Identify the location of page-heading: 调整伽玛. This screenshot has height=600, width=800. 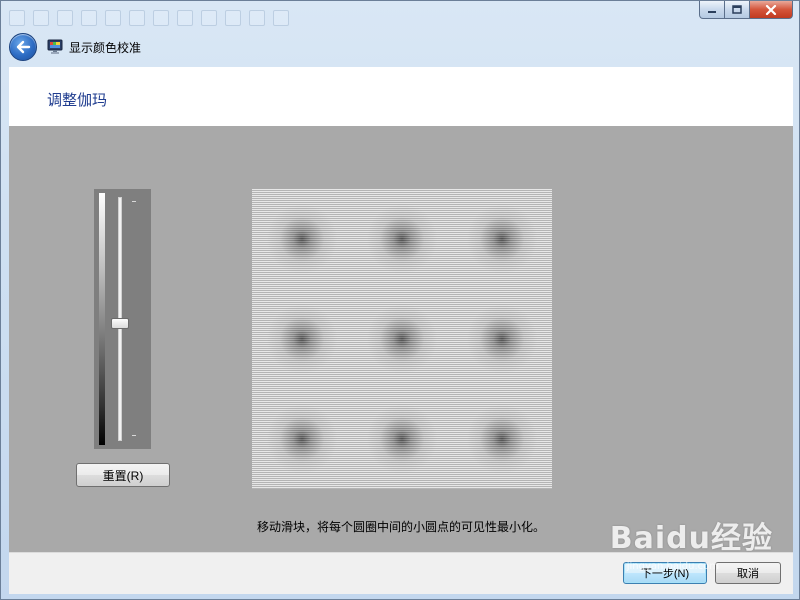
(77, 100).